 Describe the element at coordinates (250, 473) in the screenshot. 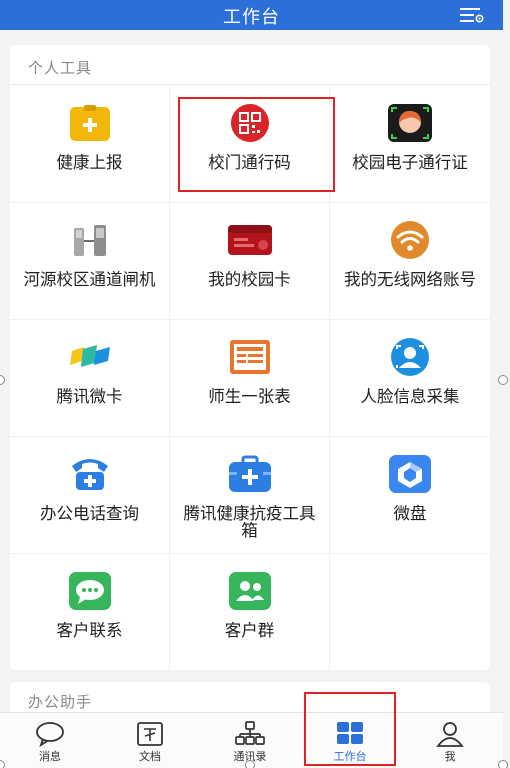

I see `medical-kit-icon` at that location.